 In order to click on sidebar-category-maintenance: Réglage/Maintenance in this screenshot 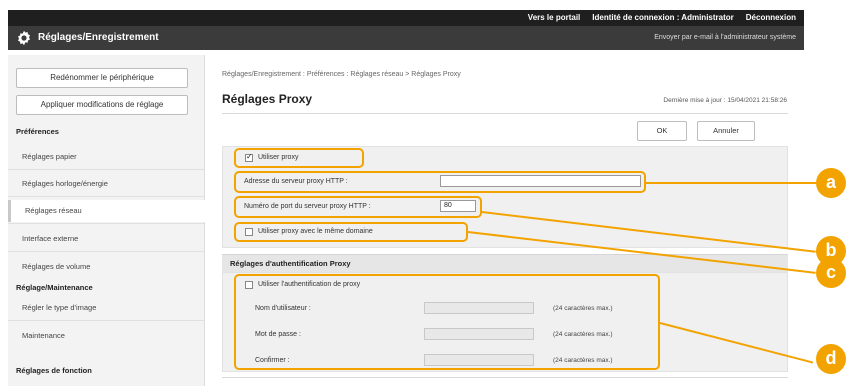, I will do `click(54, 287)`.